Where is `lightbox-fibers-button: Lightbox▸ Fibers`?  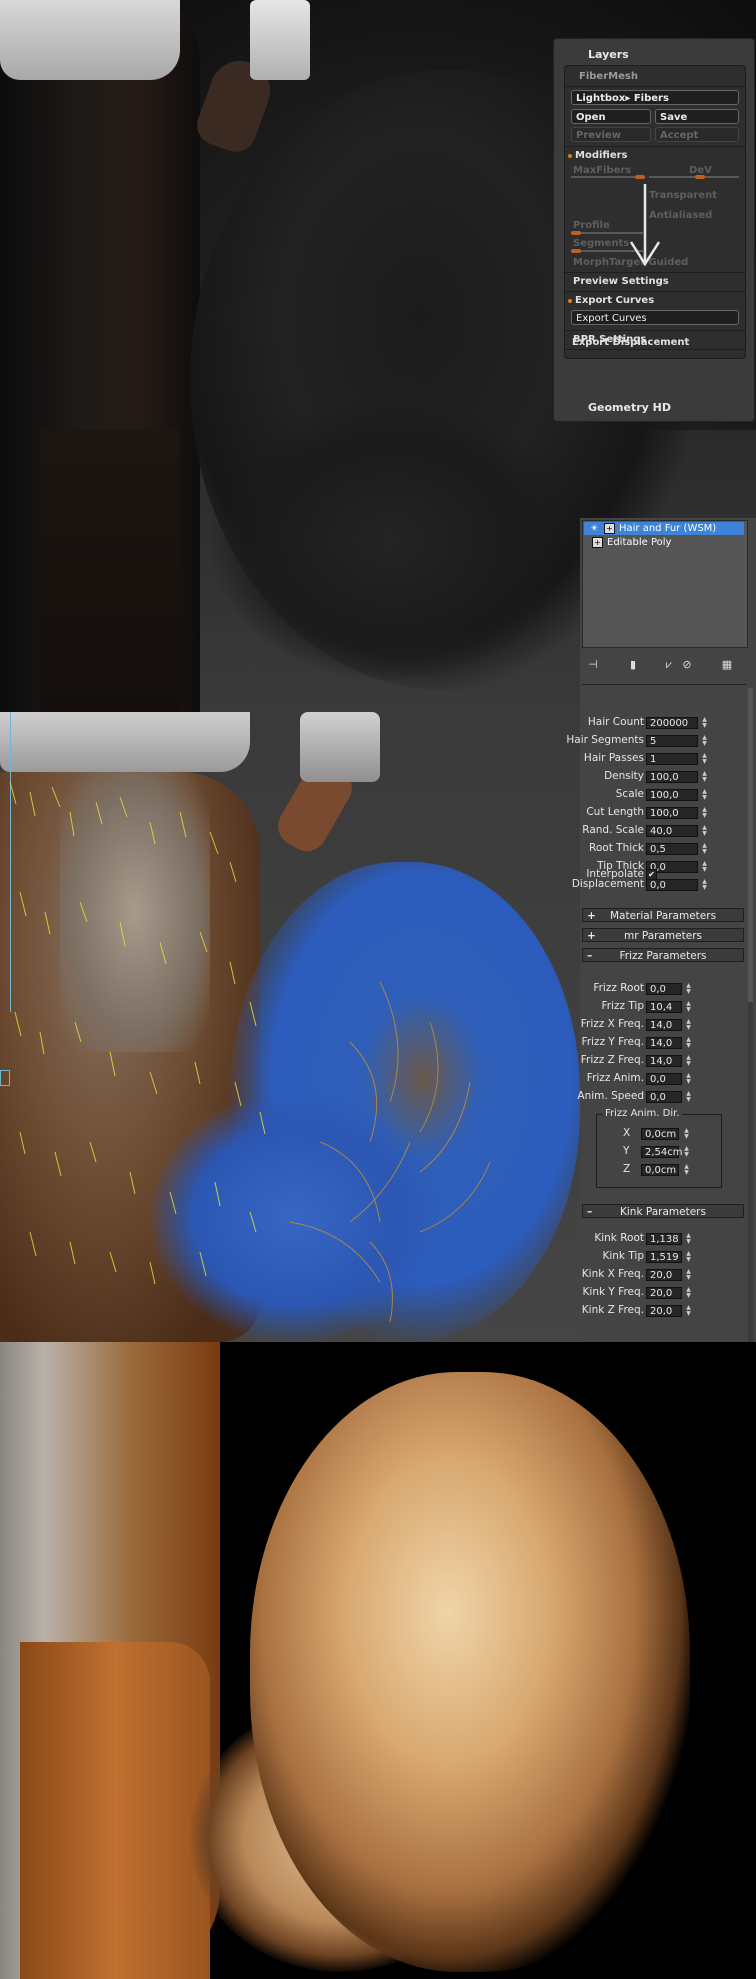 lightbox-fibers-button: Lightbox▸ Fibers is located at coordinates (655, 97).